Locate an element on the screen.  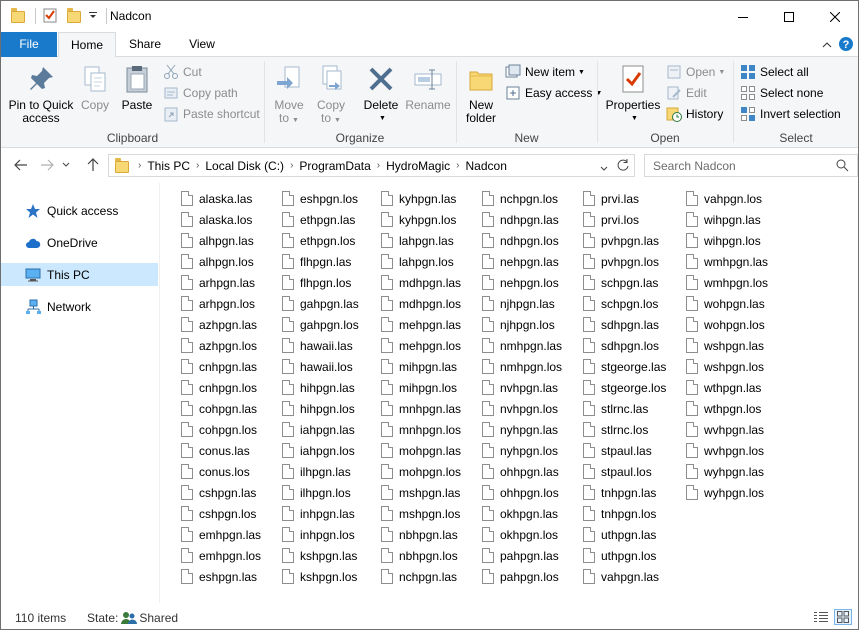
file-item: wyhpgn.los is located at coordinates (727, 492).